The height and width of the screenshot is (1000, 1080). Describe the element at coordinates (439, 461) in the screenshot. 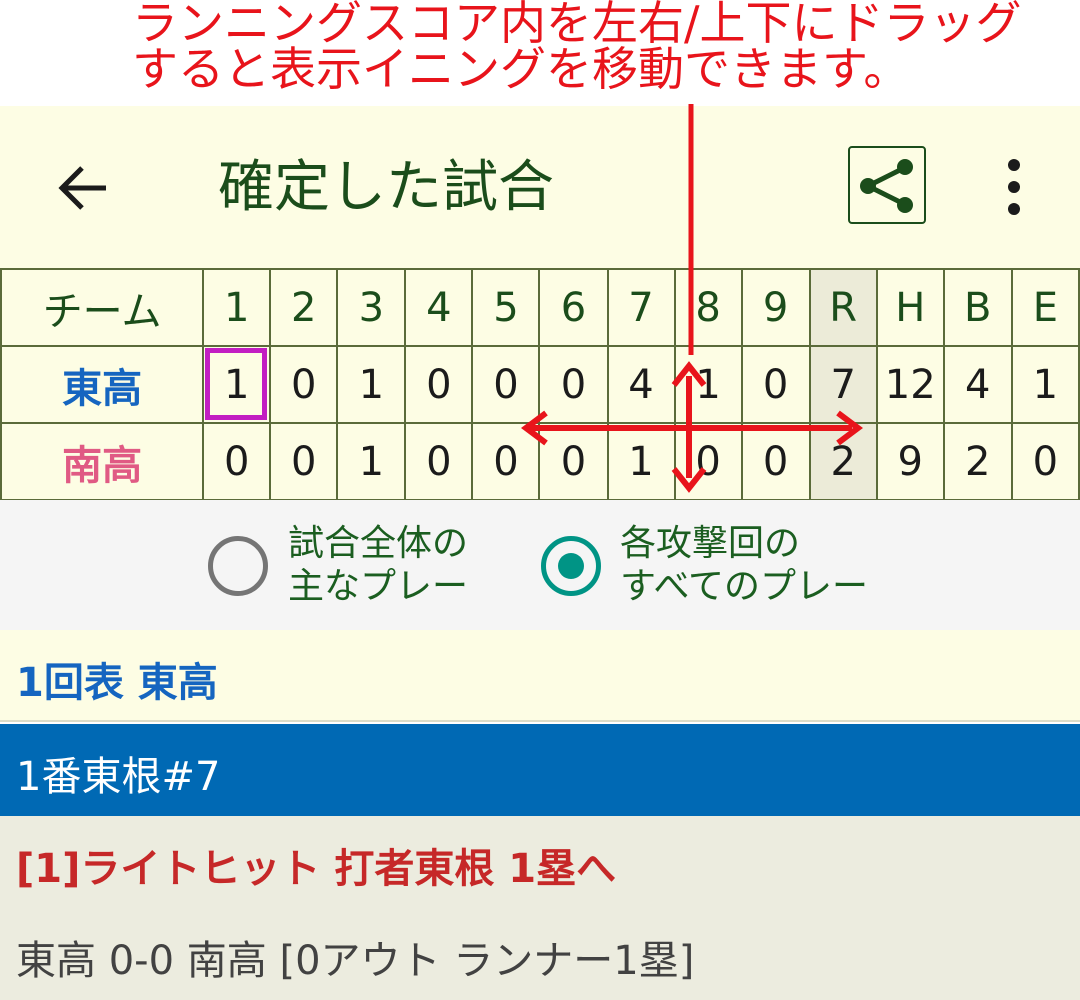

I see `score-cell-south-4: 0` at that location.